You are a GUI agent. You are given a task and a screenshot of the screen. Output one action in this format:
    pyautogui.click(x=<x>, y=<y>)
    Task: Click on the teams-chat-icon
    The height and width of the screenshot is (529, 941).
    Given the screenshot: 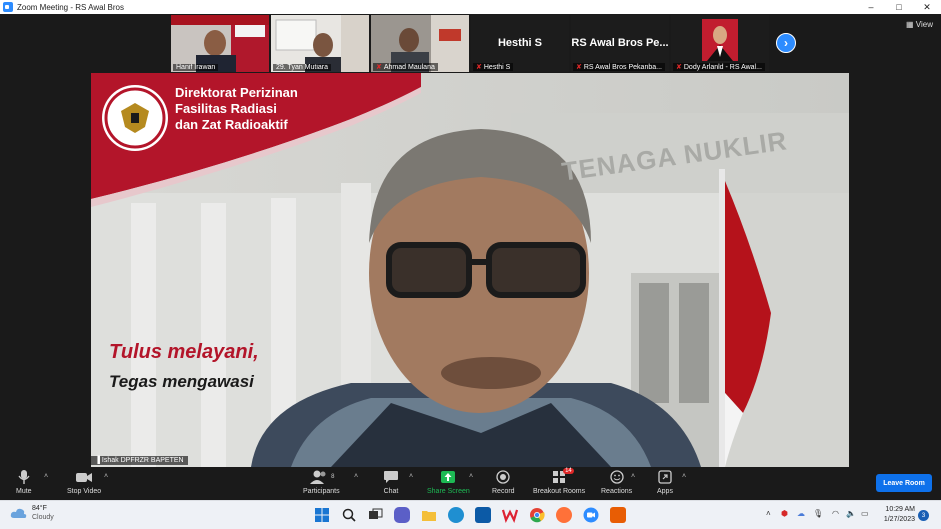 What is the action you would take?
    pyautogui.click(x=402, y=515)
    